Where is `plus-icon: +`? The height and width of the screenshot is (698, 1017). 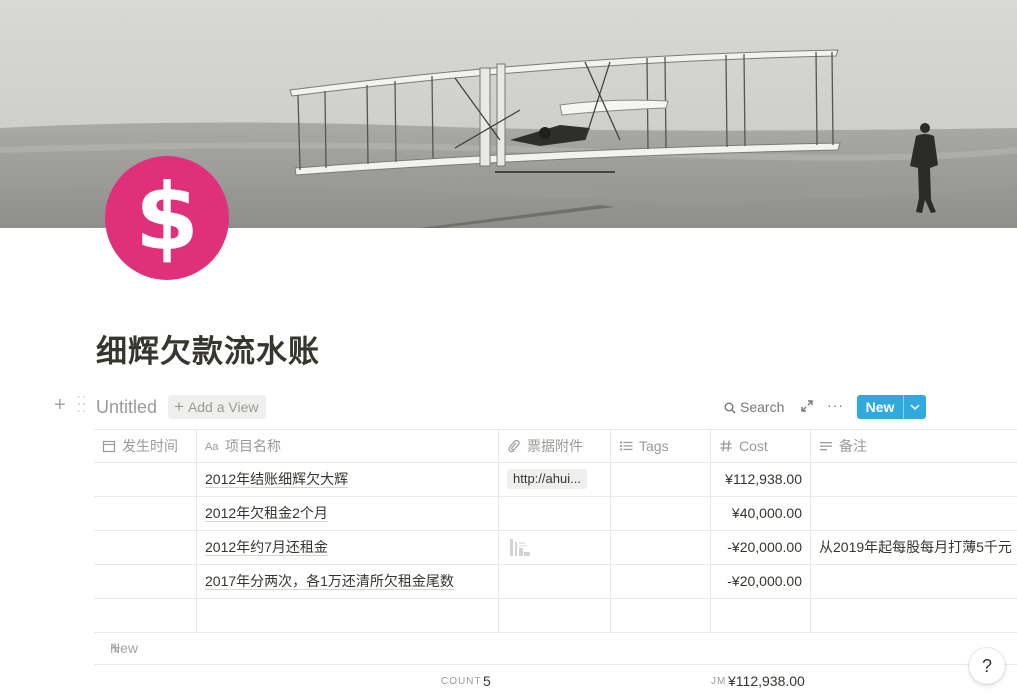
plus-icon: + is located at coordinates (179, 406).